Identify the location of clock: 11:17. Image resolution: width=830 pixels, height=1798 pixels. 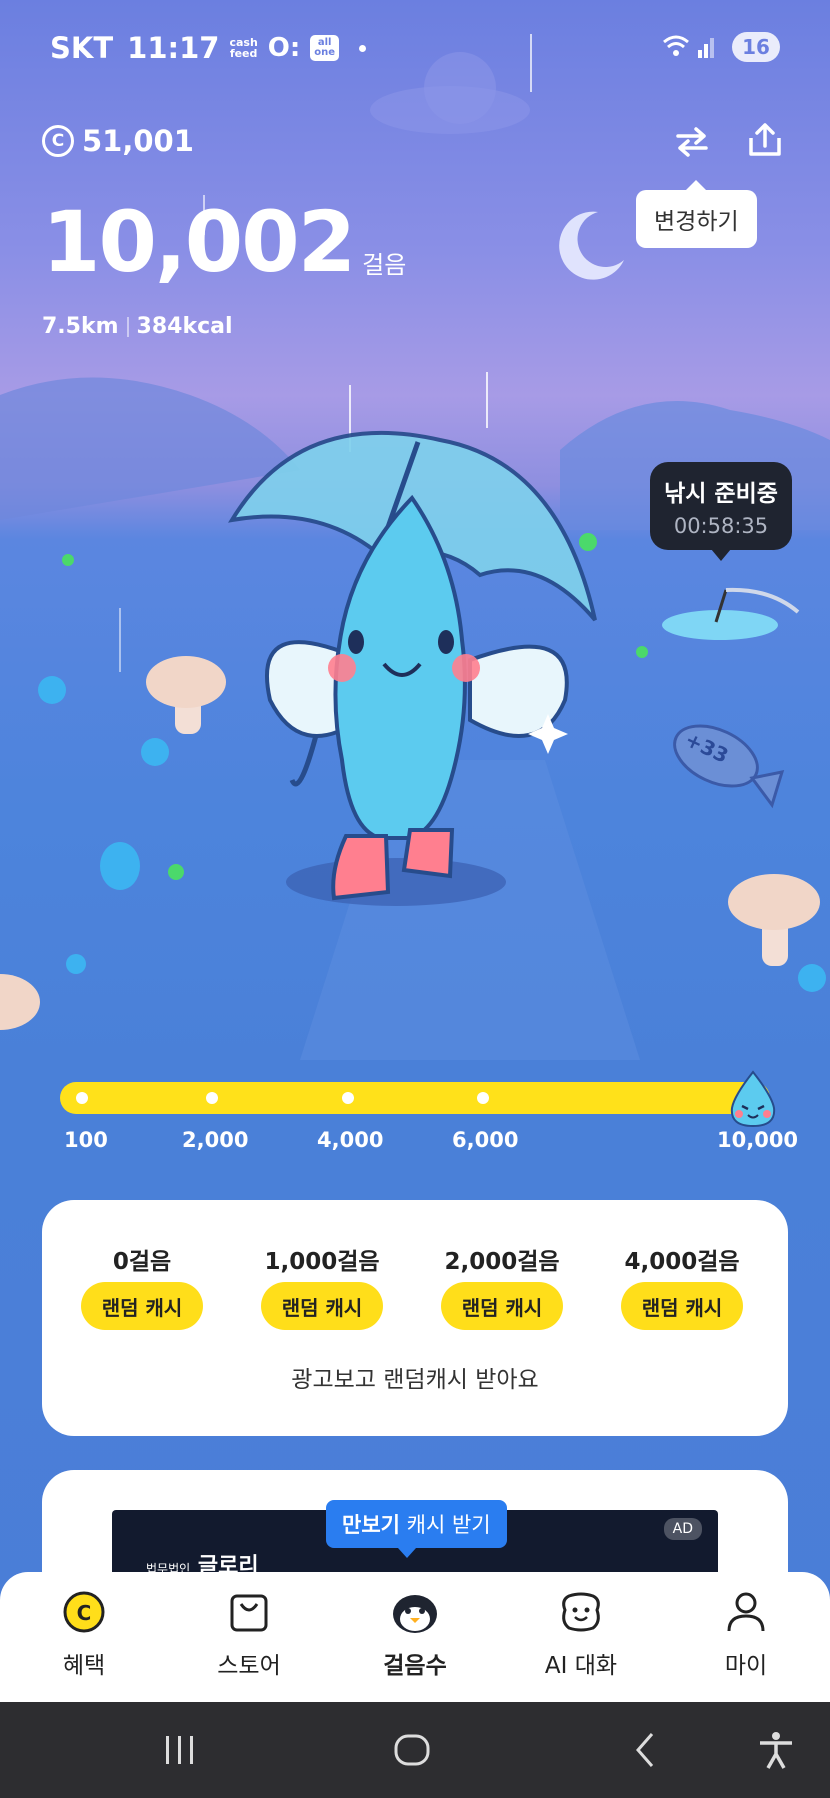
(173, 48).